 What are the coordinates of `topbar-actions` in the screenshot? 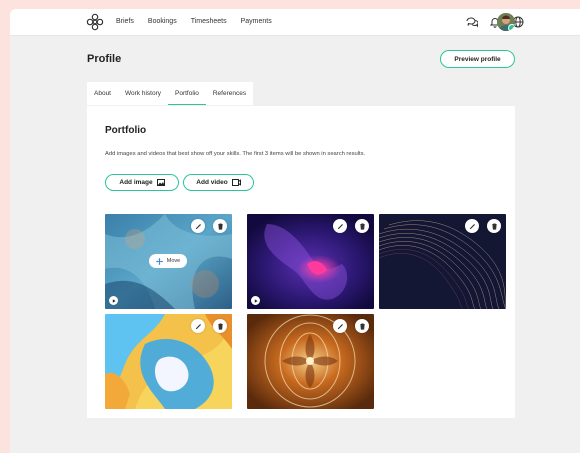 It's located at (495, 22).